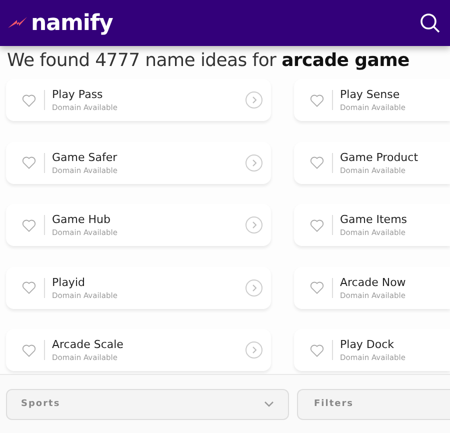 The height and width of the screenshot is (433, 450). What do you see at coordinates (368, 344) in the screenshot?
I see `name-title: Play Dock` at bounding box center [368, 344].